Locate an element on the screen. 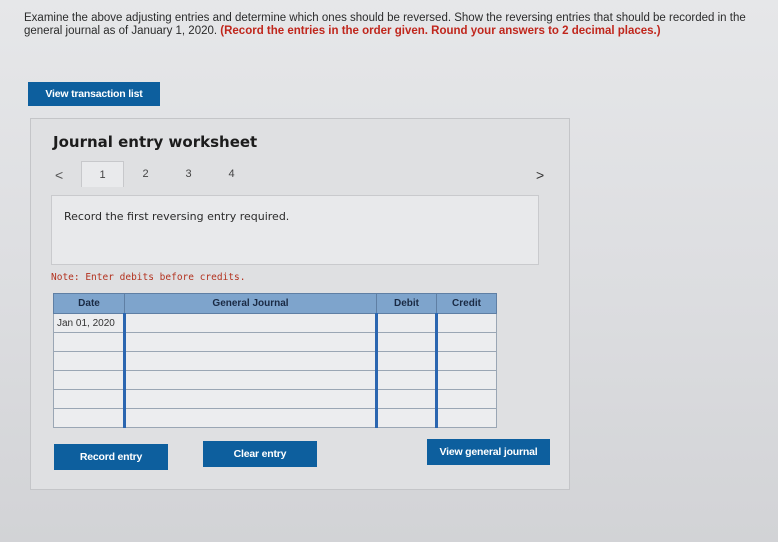  tab-2: 2 is located at coordinates (145, 174).